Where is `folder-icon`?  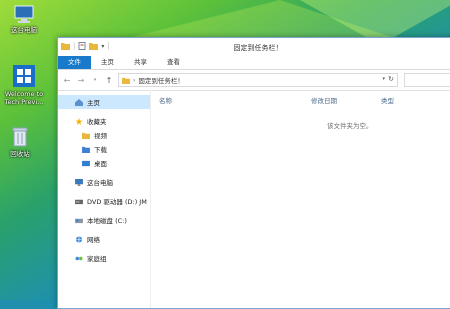
folder-icon is located at coordinates (126, 80).